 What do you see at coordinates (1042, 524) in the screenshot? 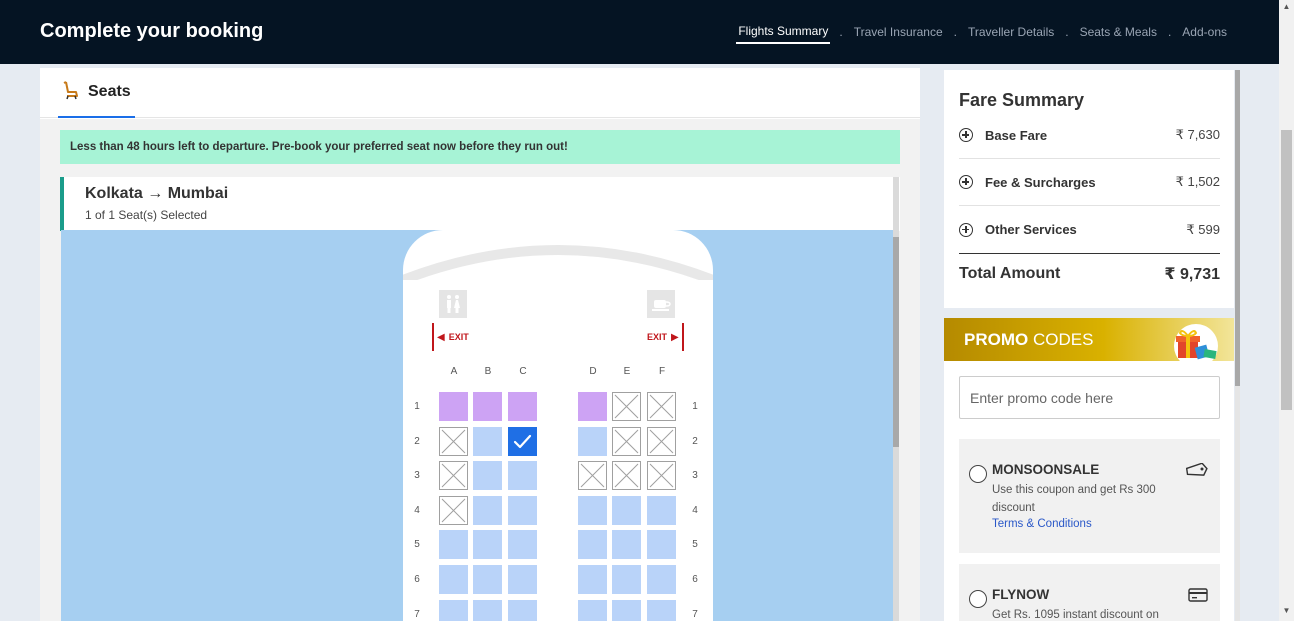
I see `terms-conditions-link: Terms & Conditions` at bounding box center [1042, 524].